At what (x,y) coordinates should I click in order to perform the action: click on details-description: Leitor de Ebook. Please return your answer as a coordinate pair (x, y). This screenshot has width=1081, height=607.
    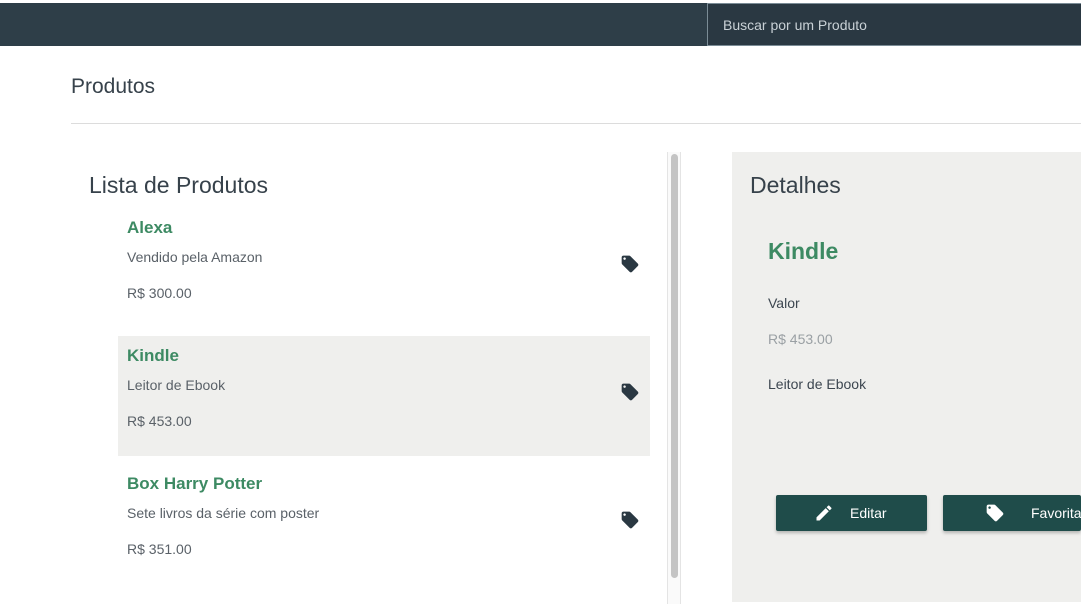
    Looking at the image, I should click on (817, 384).